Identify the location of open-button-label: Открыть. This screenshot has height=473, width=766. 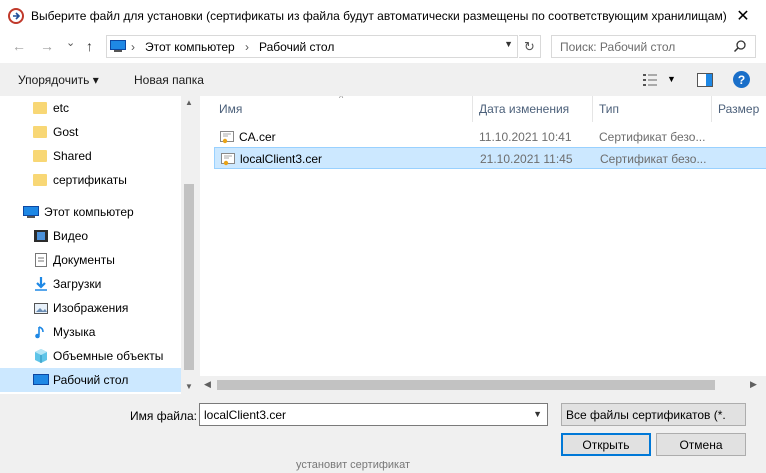
(606, 444).